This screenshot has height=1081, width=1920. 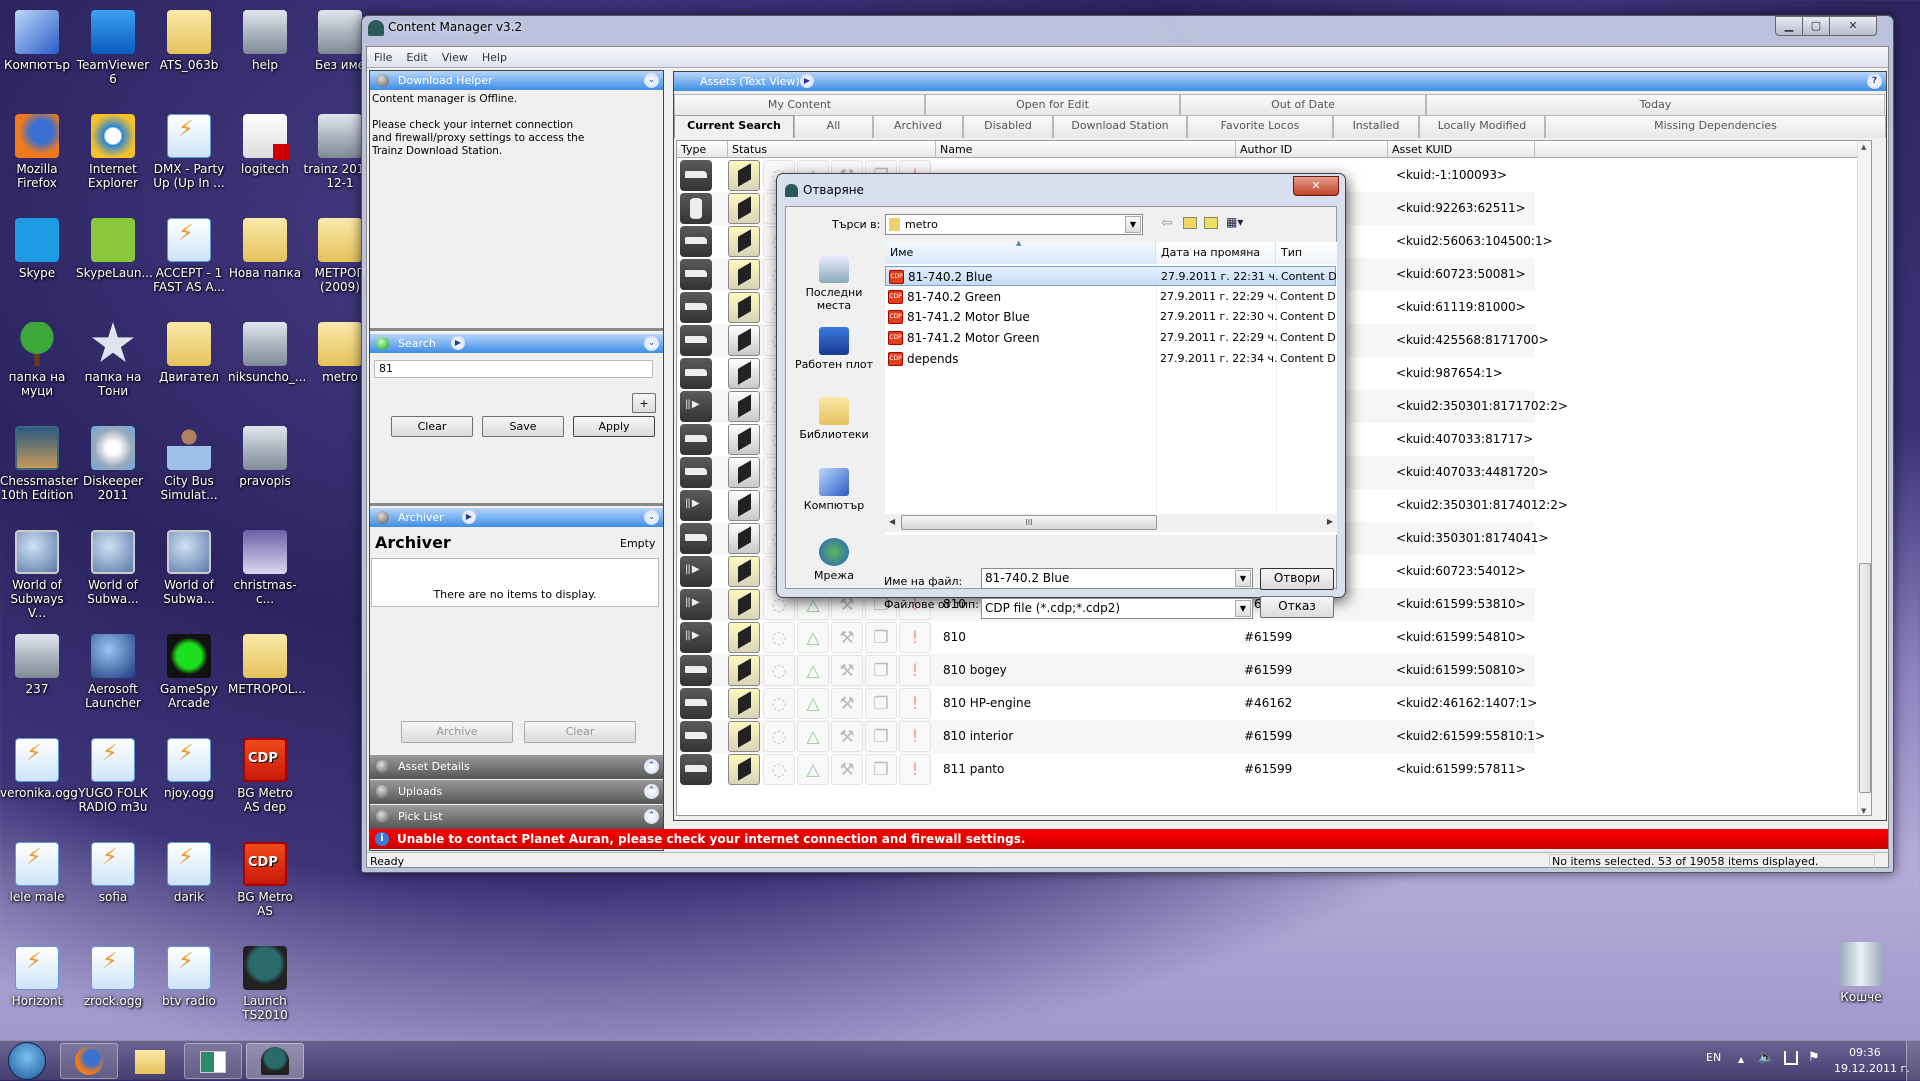 I want to click on desktop-icon: help, so click(x=265, y=41).